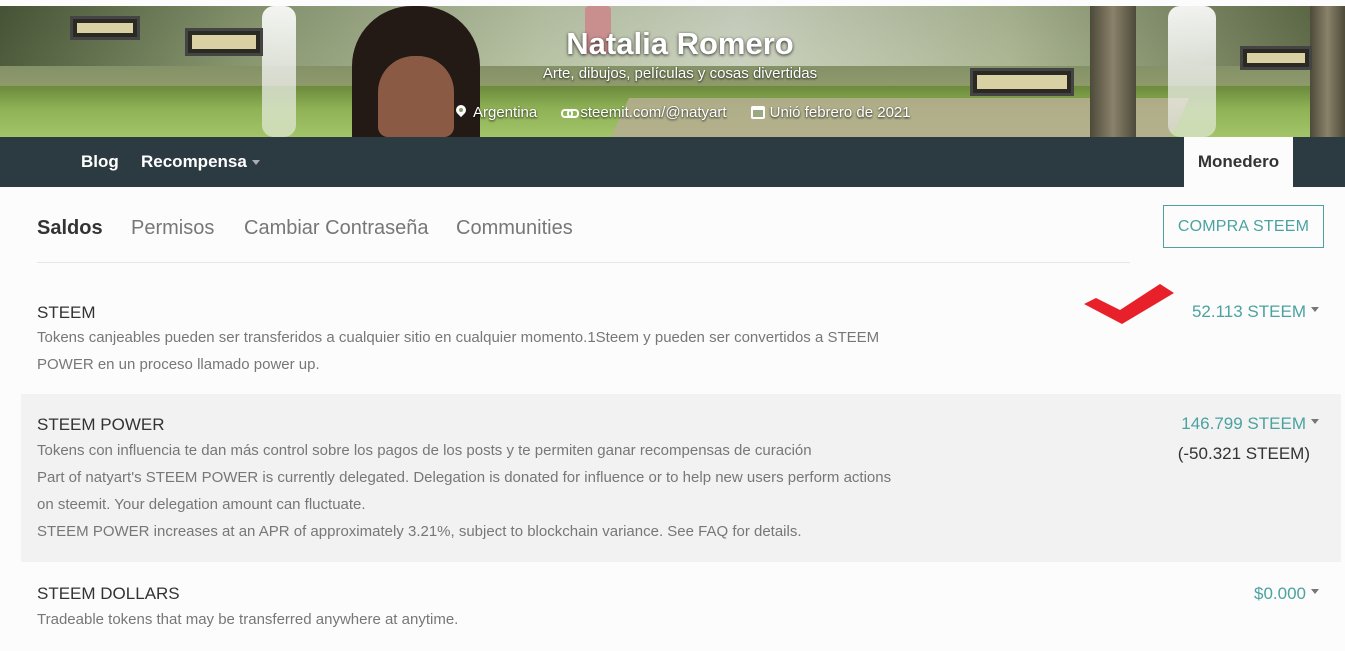 Image resolution: width=1345 pixels, height=651 pixels. What do you see at coordinates (1248, 311) in the screenshot?
I see `balance-value: 52.113 STEEM` at bounding box center [1248, 311].